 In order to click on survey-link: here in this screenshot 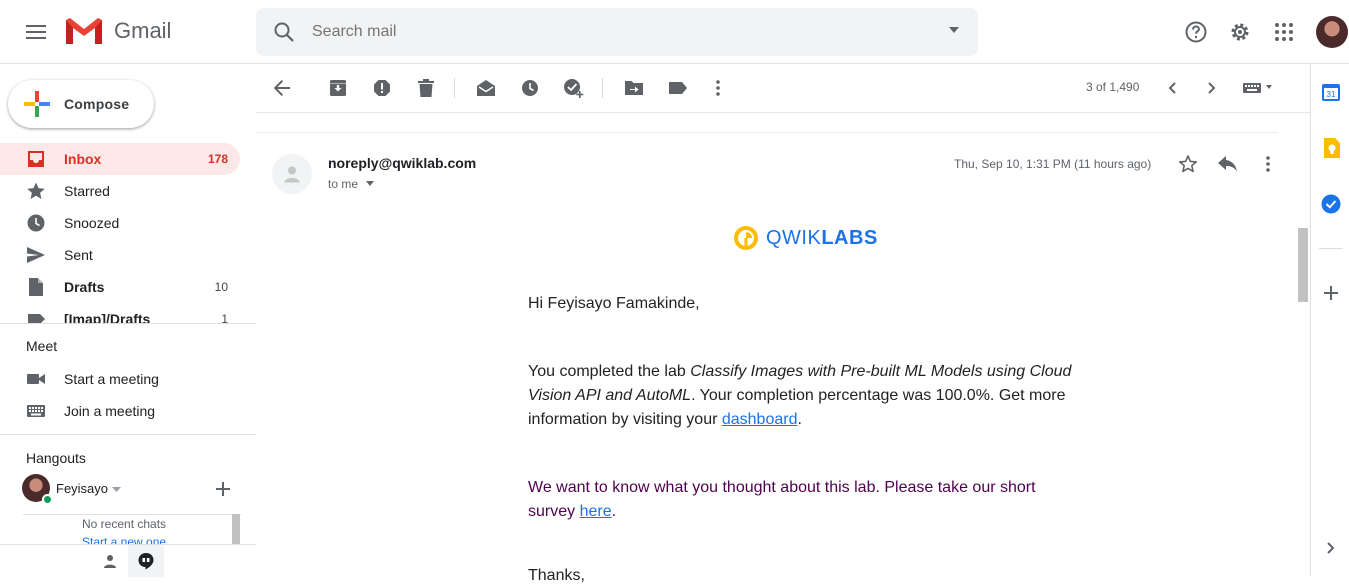, I will do `click(596, 511)`.